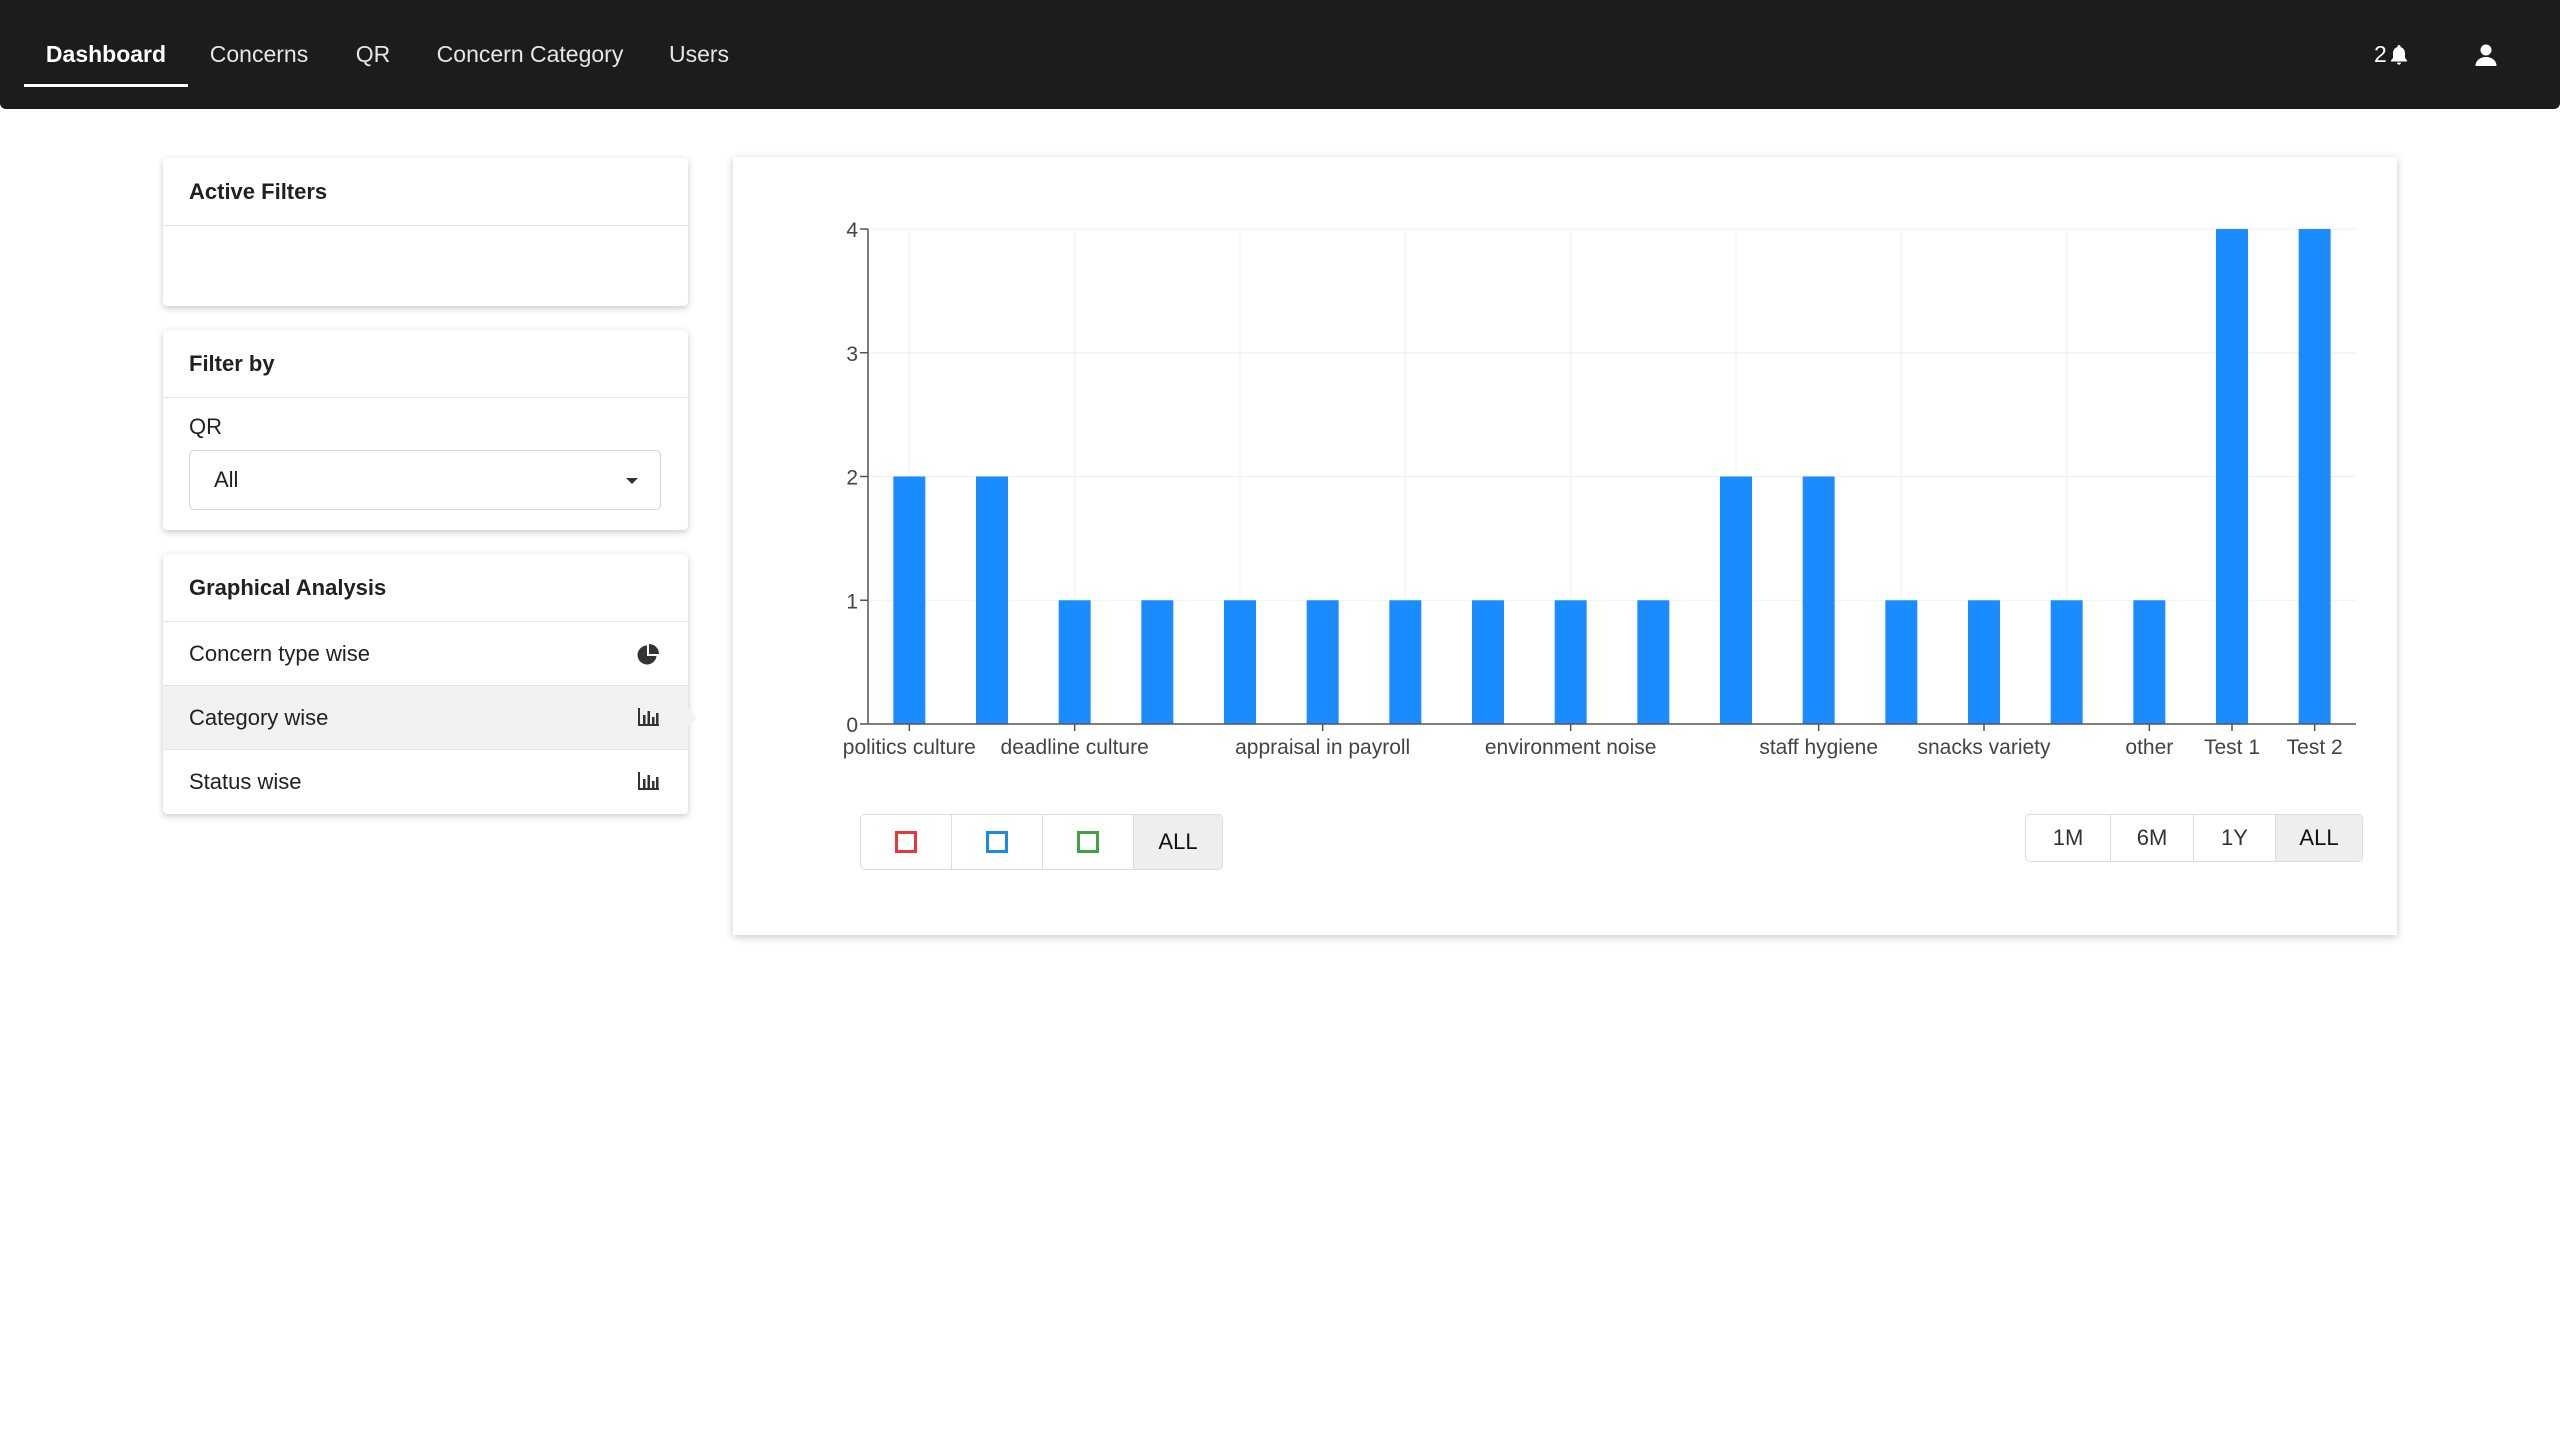  I want to click on analysis-item-category: Category wise, so click(425, 718).